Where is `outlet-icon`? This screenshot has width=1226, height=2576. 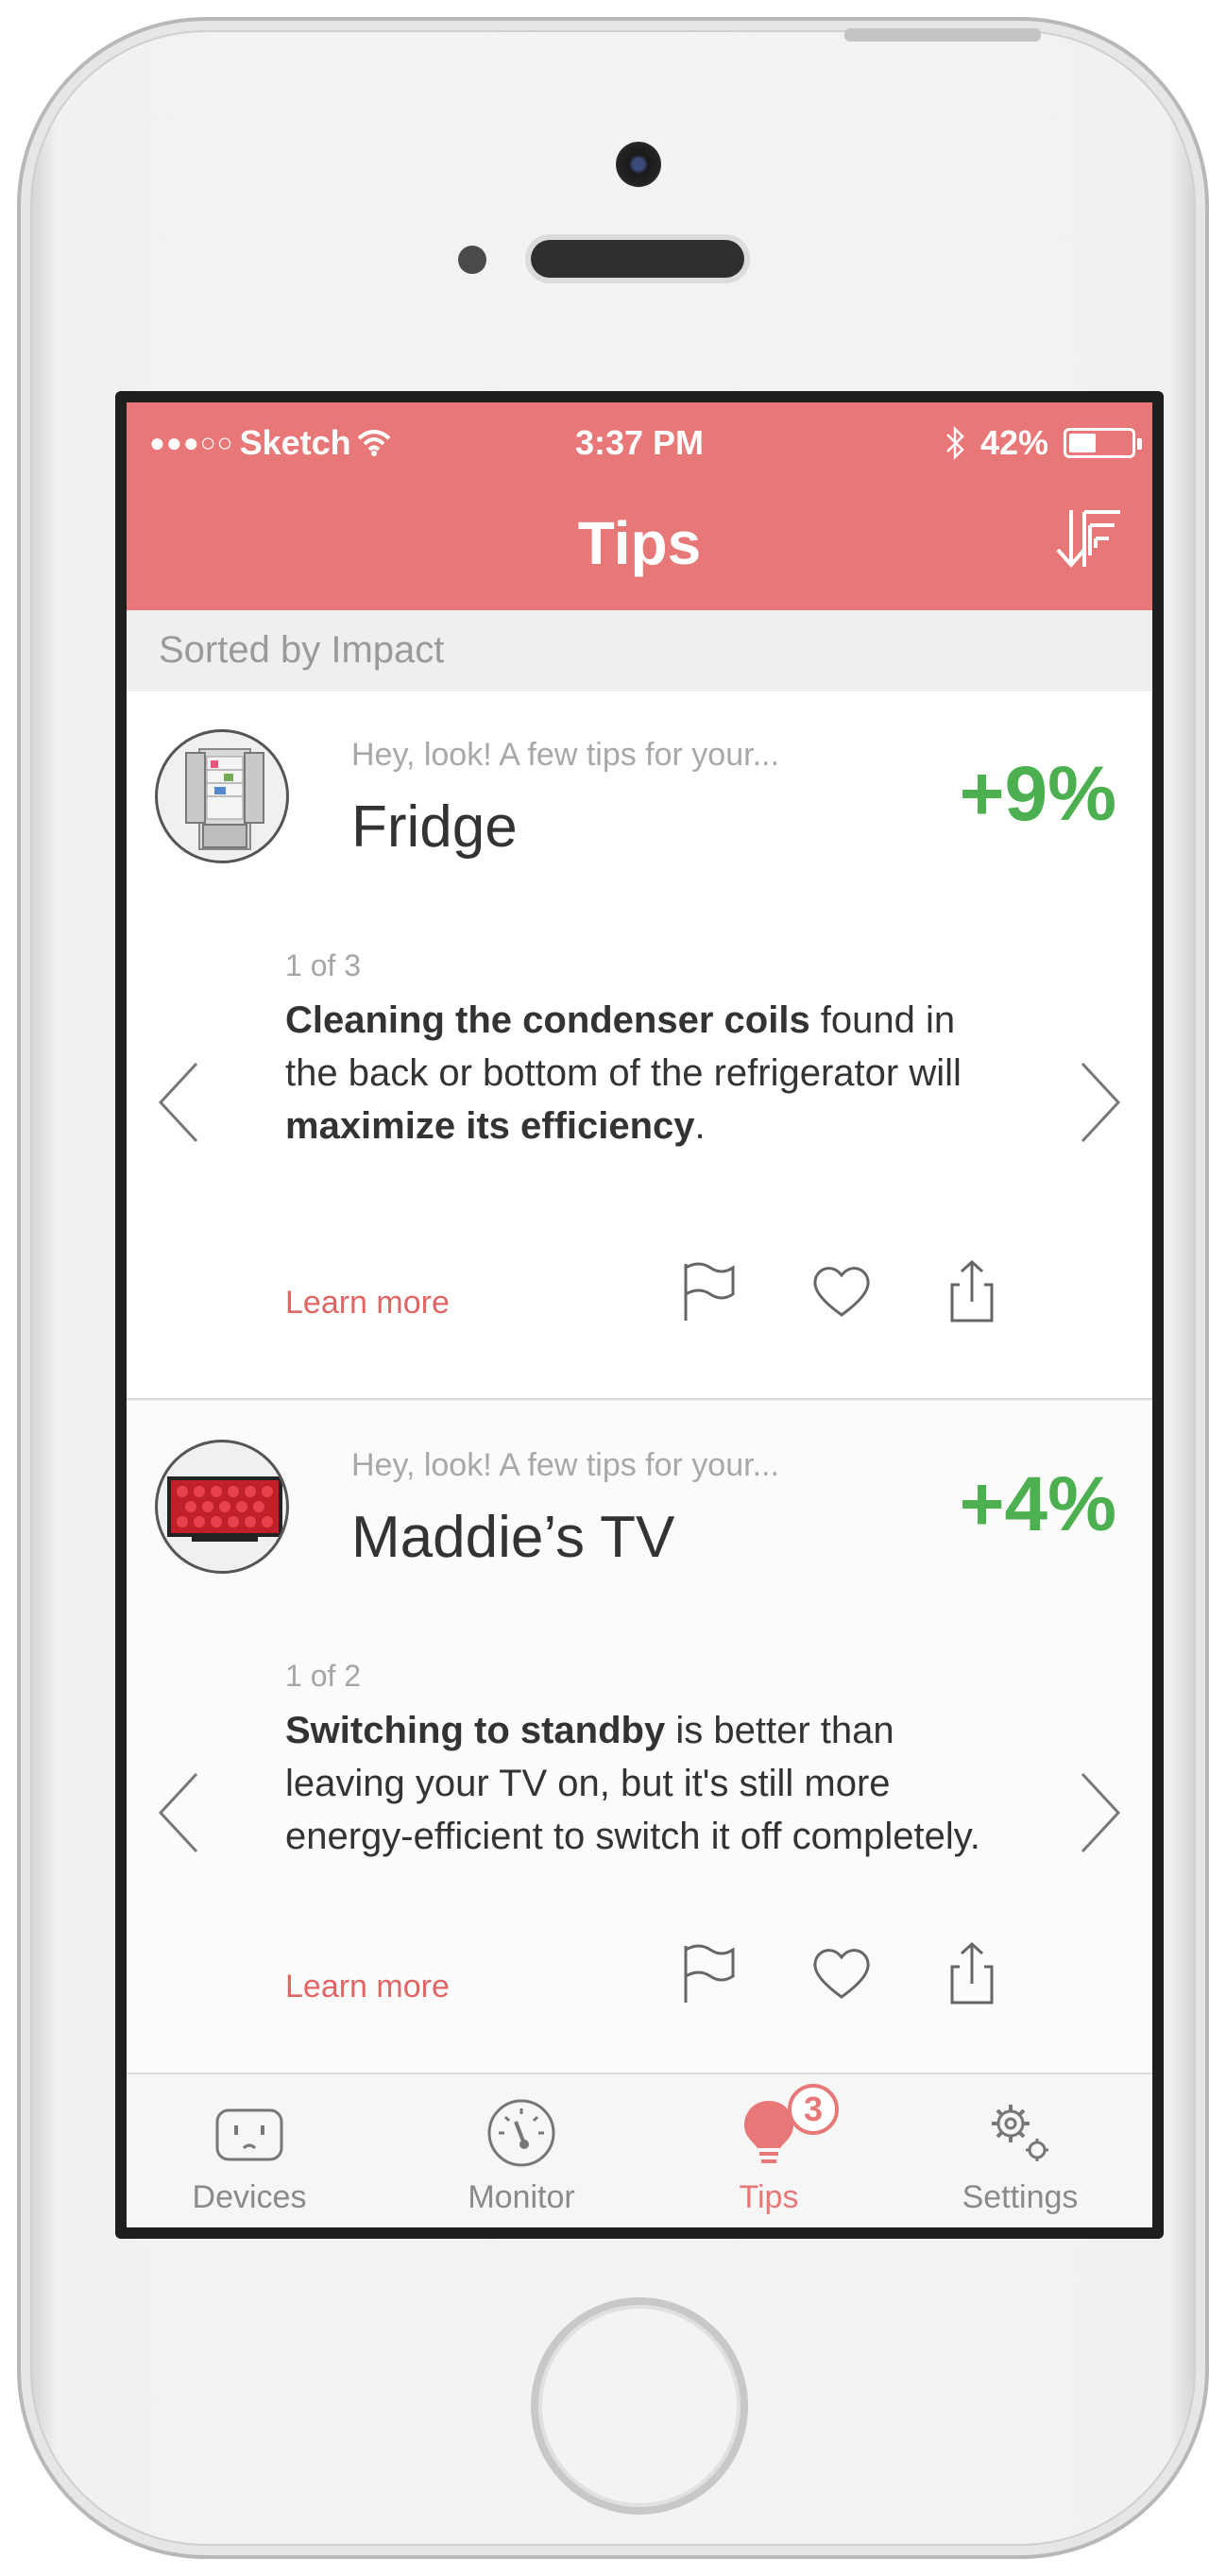 outlet-icon is located at coordinates (249, 2134).